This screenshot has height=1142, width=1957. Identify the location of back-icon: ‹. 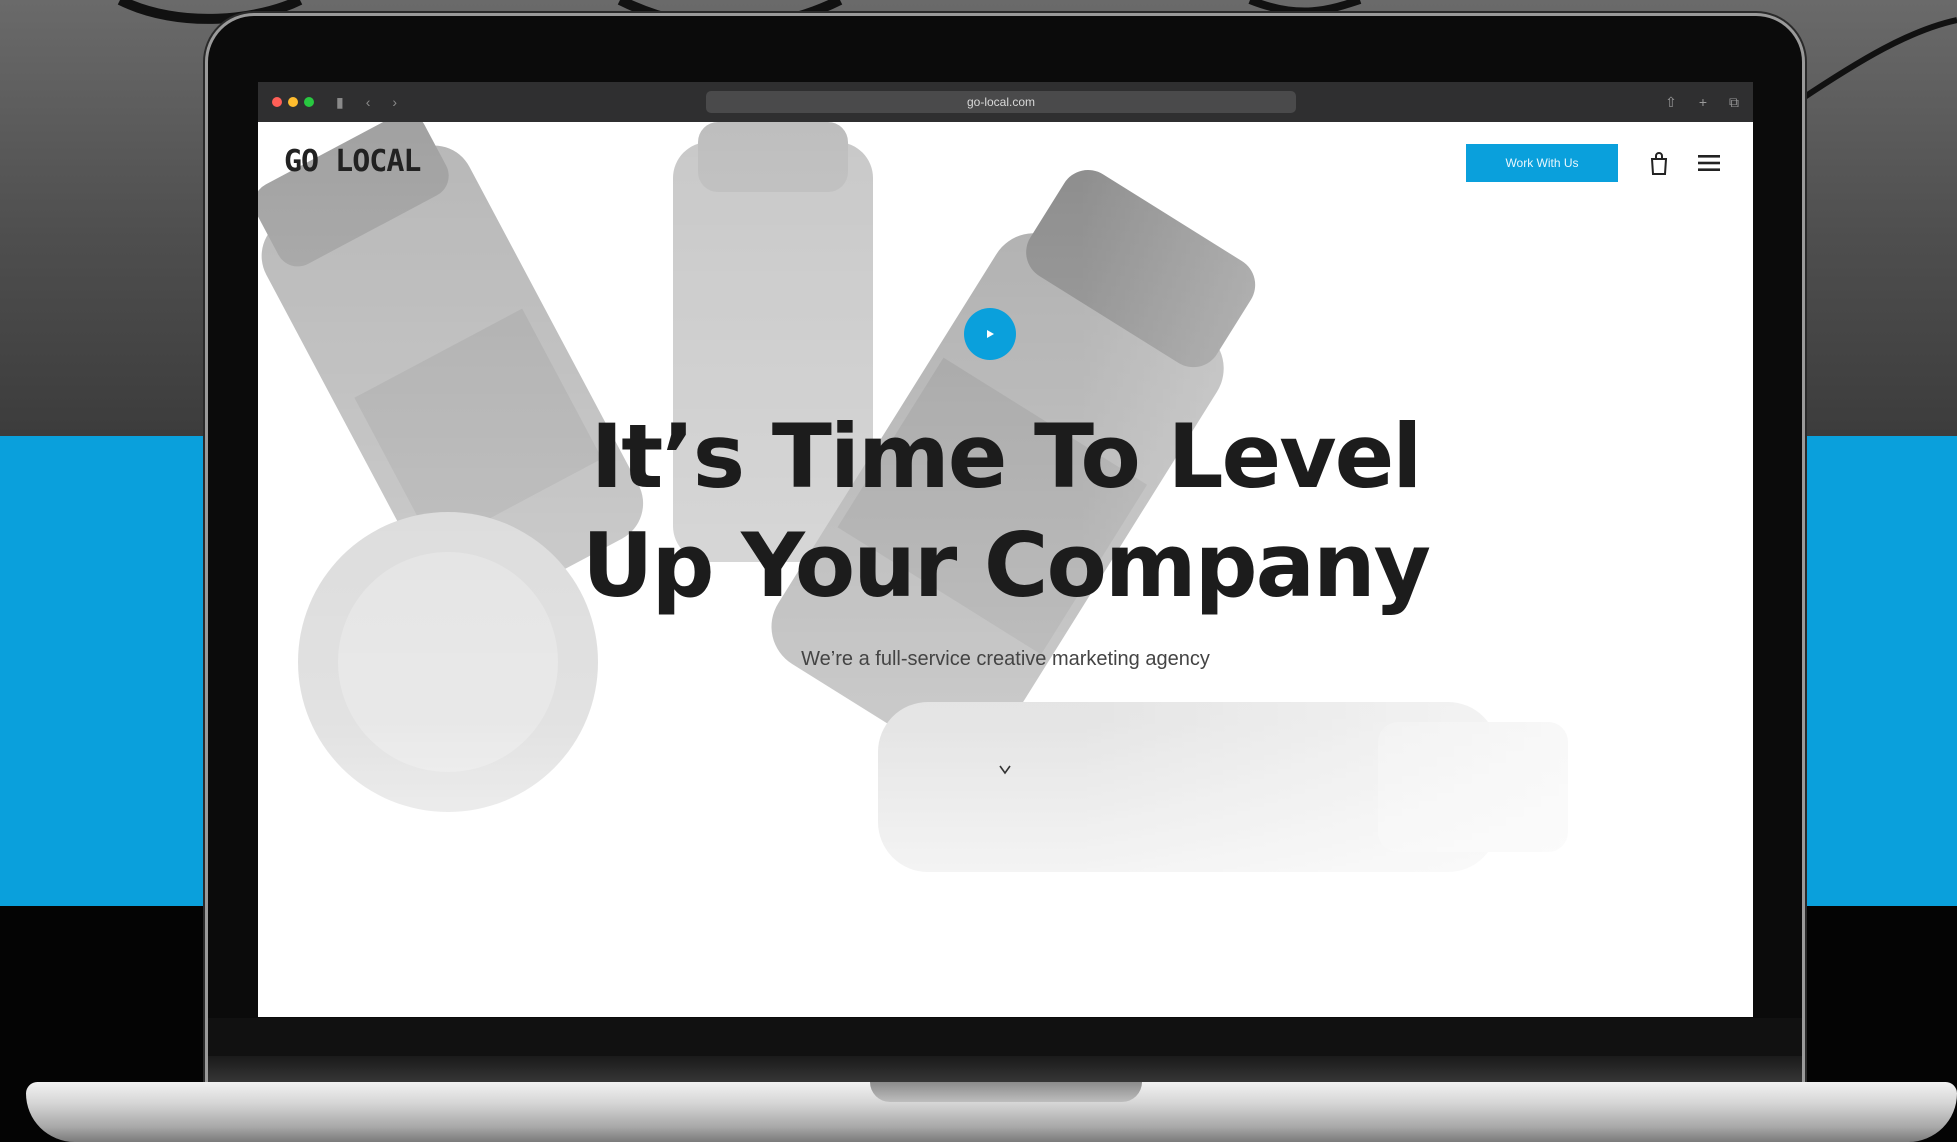
(368, 102).